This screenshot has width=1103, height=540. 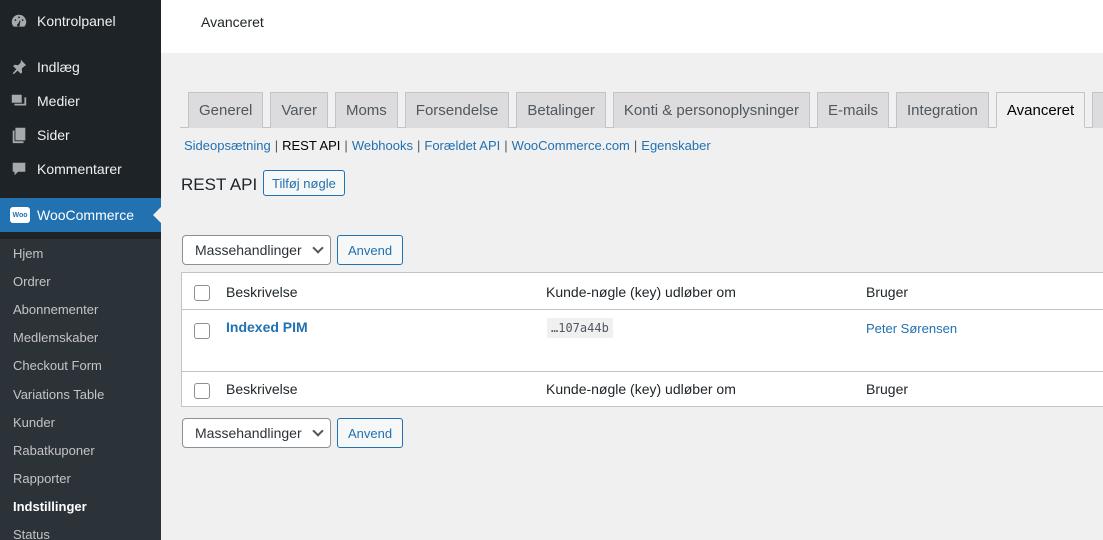 What do you see at coordinates (19, 21) in the screenshot?
I see `dashboard-icon` at bounding box center [19, 21].